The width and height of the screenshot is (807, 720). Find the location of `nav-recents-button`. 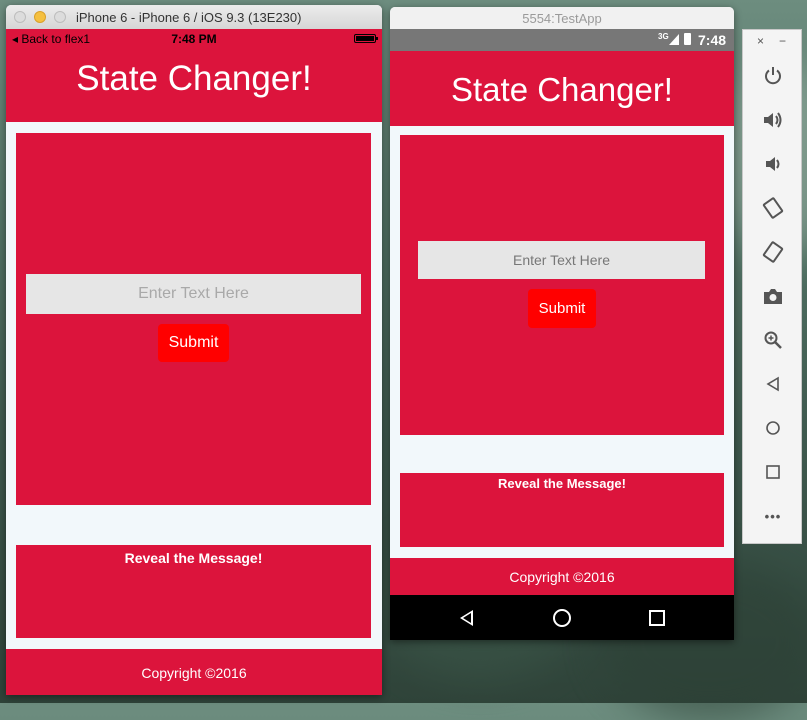

nav-recents-button is located at coordinates (657, 617).